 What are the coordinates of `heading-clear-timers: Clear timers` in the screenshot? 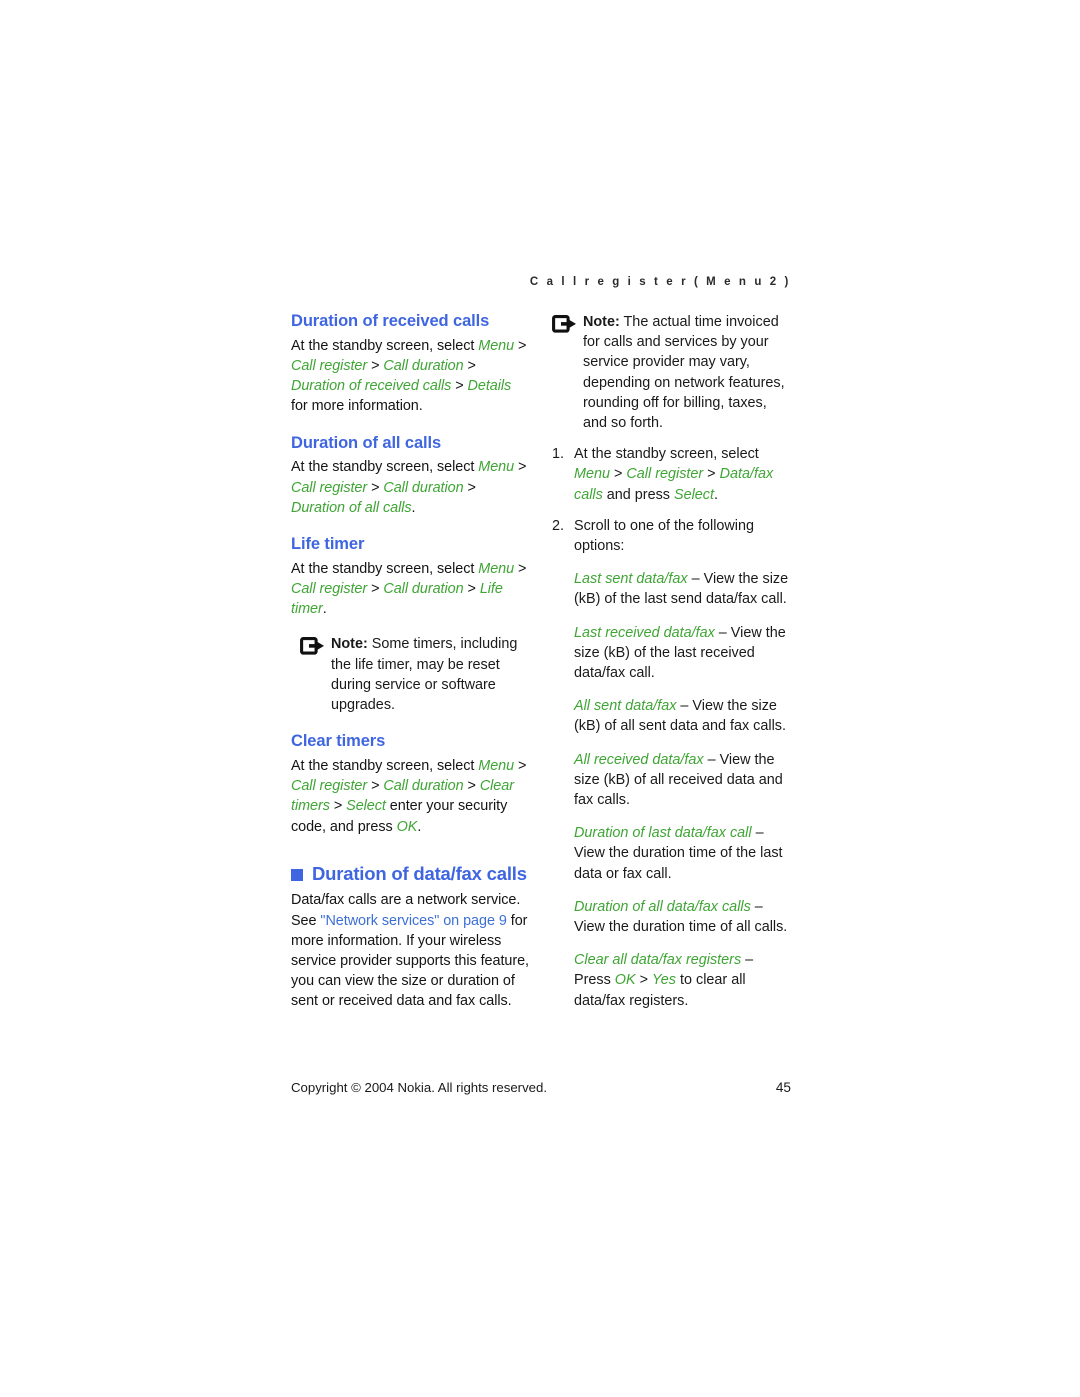 It's located at (338, 741).